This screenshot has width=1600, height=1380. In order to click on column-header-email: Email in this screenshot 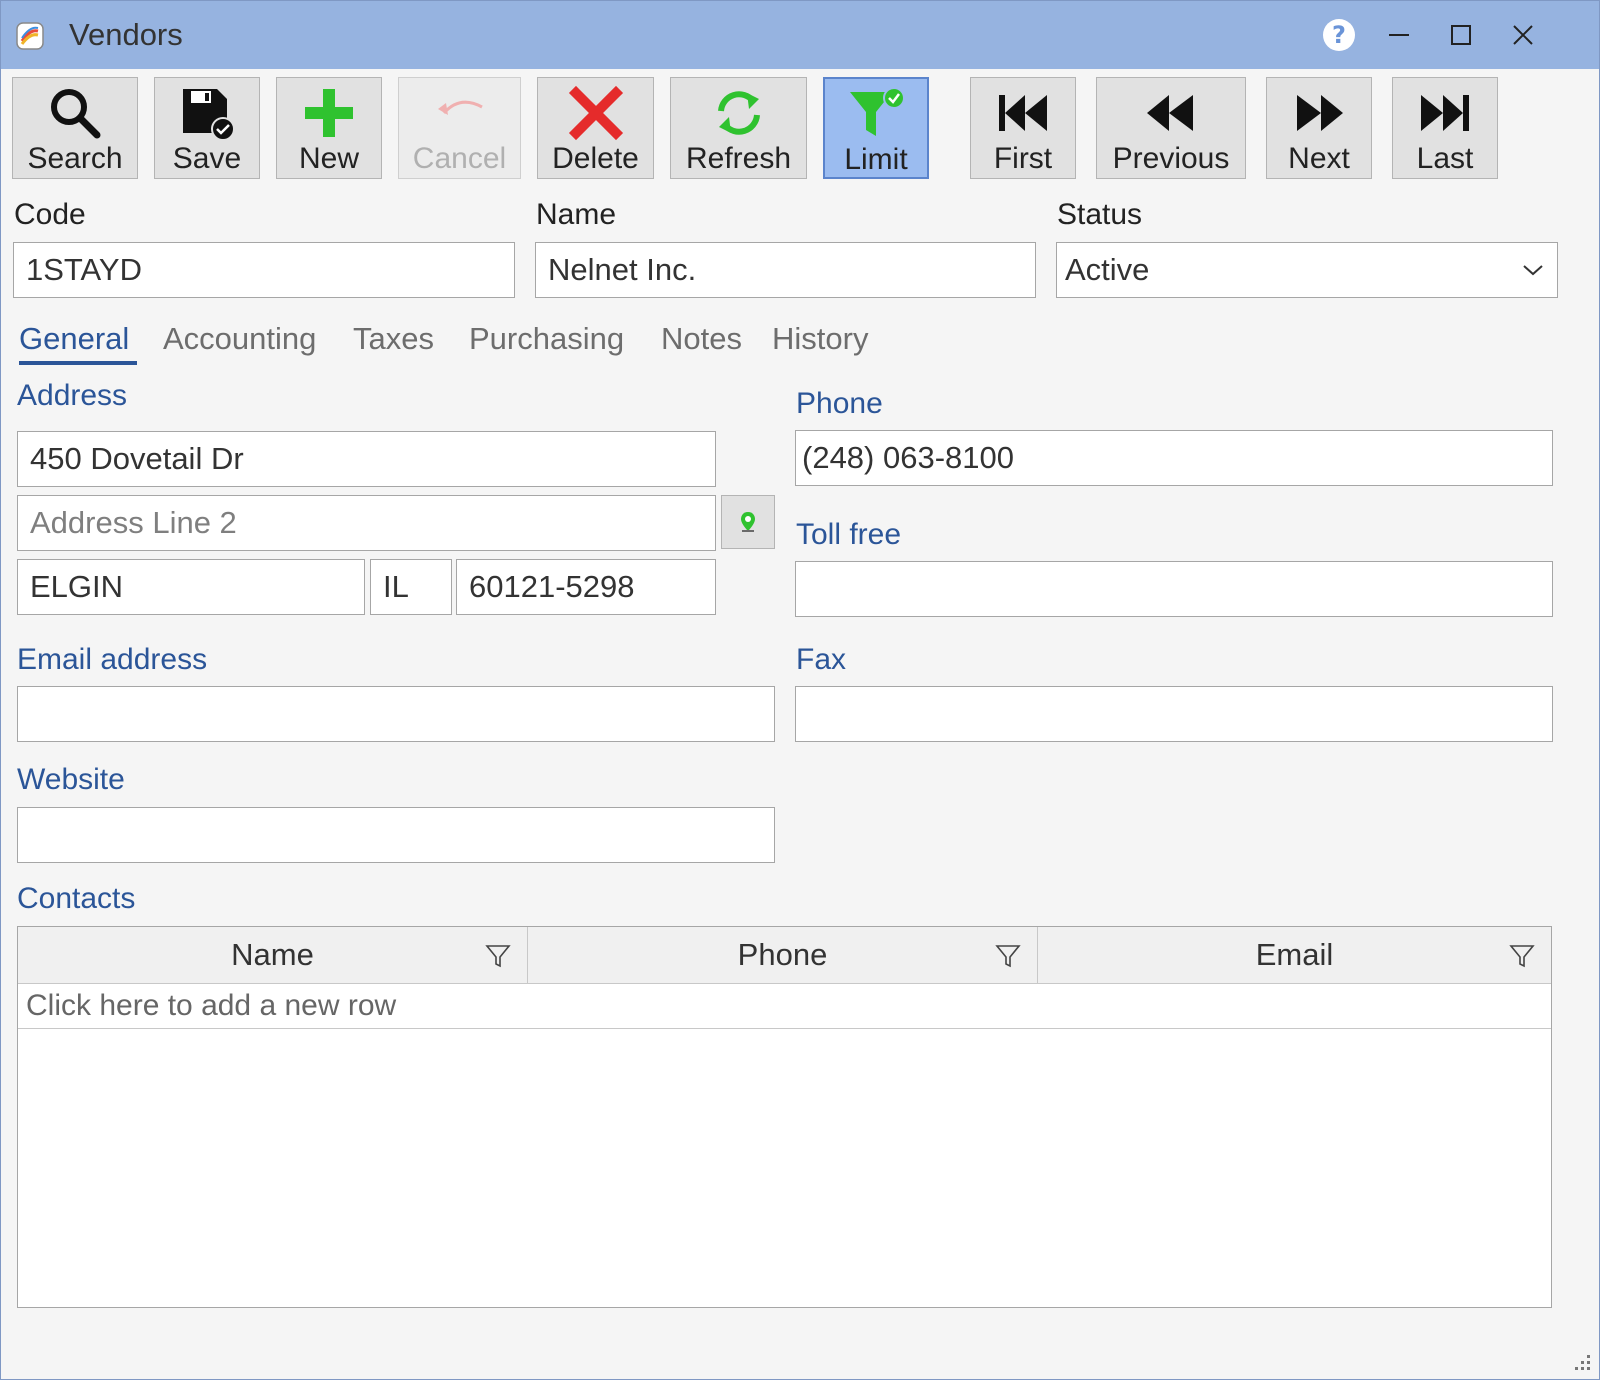, I will do `click(1294, 955)`.